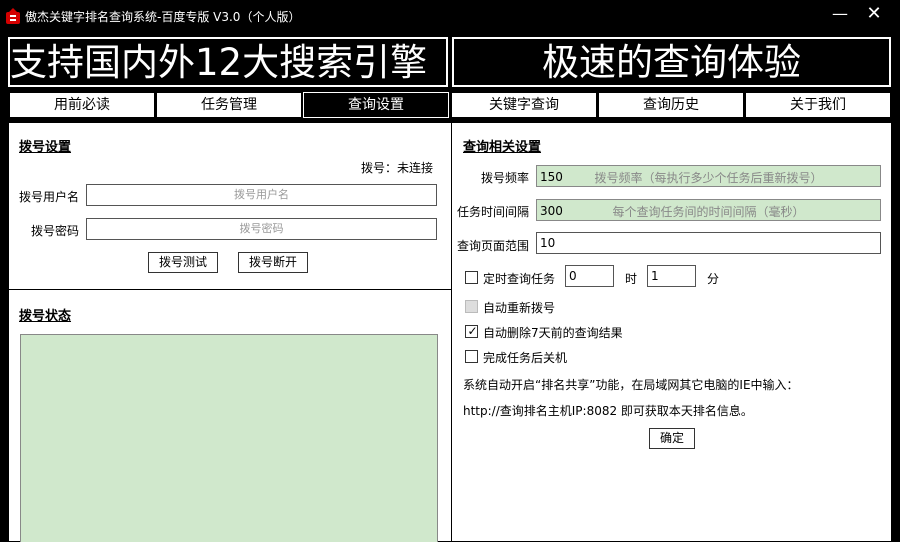 This screenshot has height=542, width=900. Describe the element at coordinates (671, 105) in the screenshot. I see `tab-query-history: 查询历史` at that location.